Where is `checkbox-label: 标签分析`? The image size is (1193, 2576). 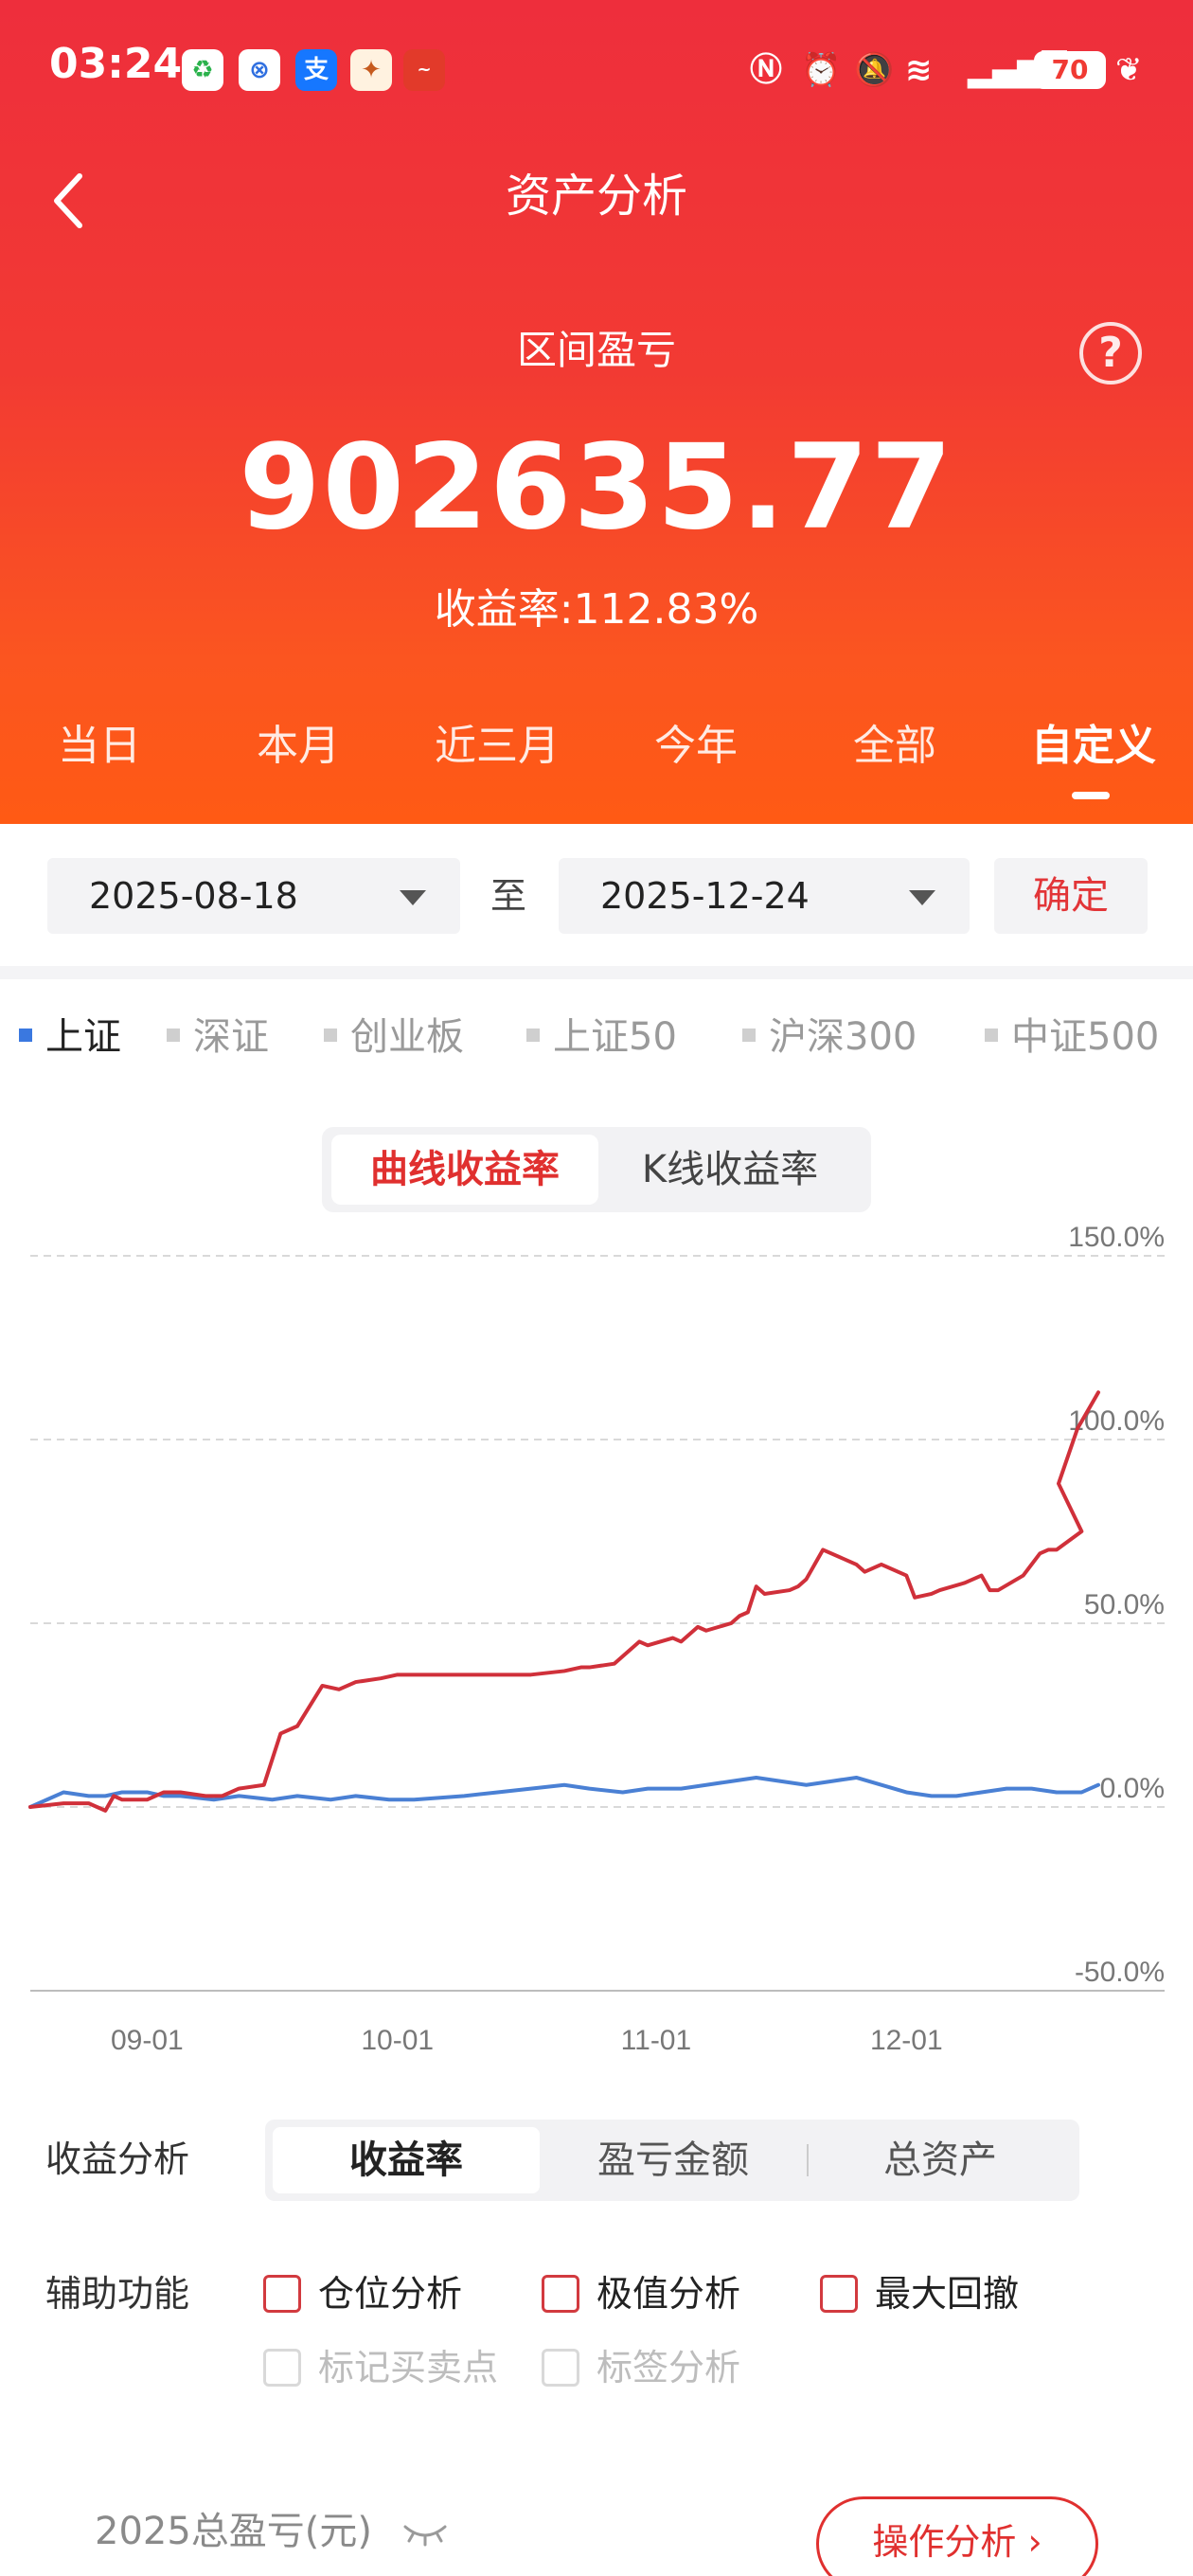 checkbox-label: 标签分析 is located at coordinates (668, 2367).